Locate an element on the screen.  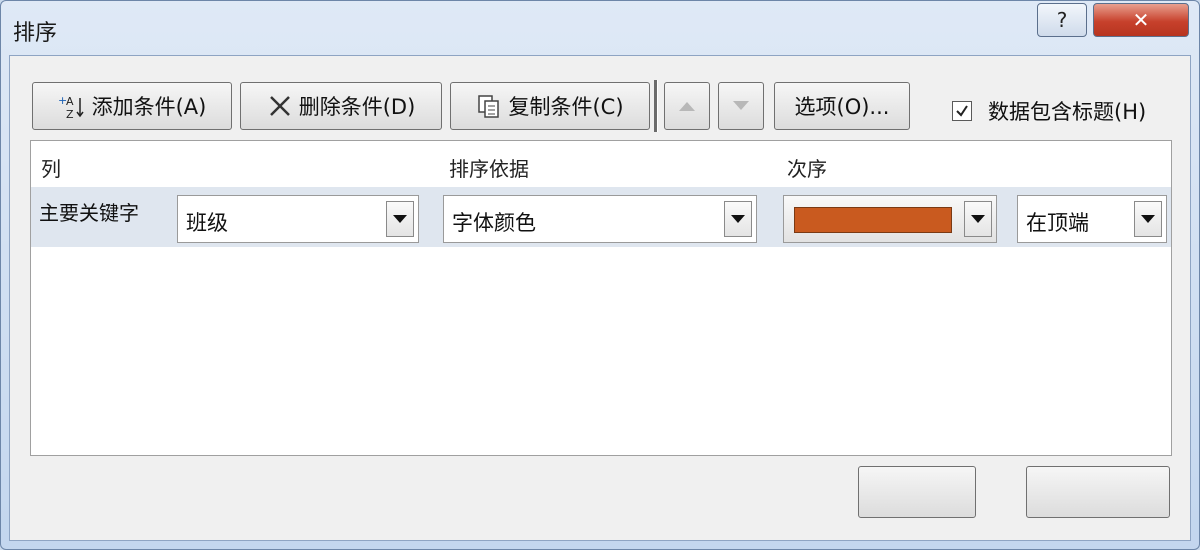
add-condition-button: + A Z 添加条件(A) is located at coordinates (132, 106).